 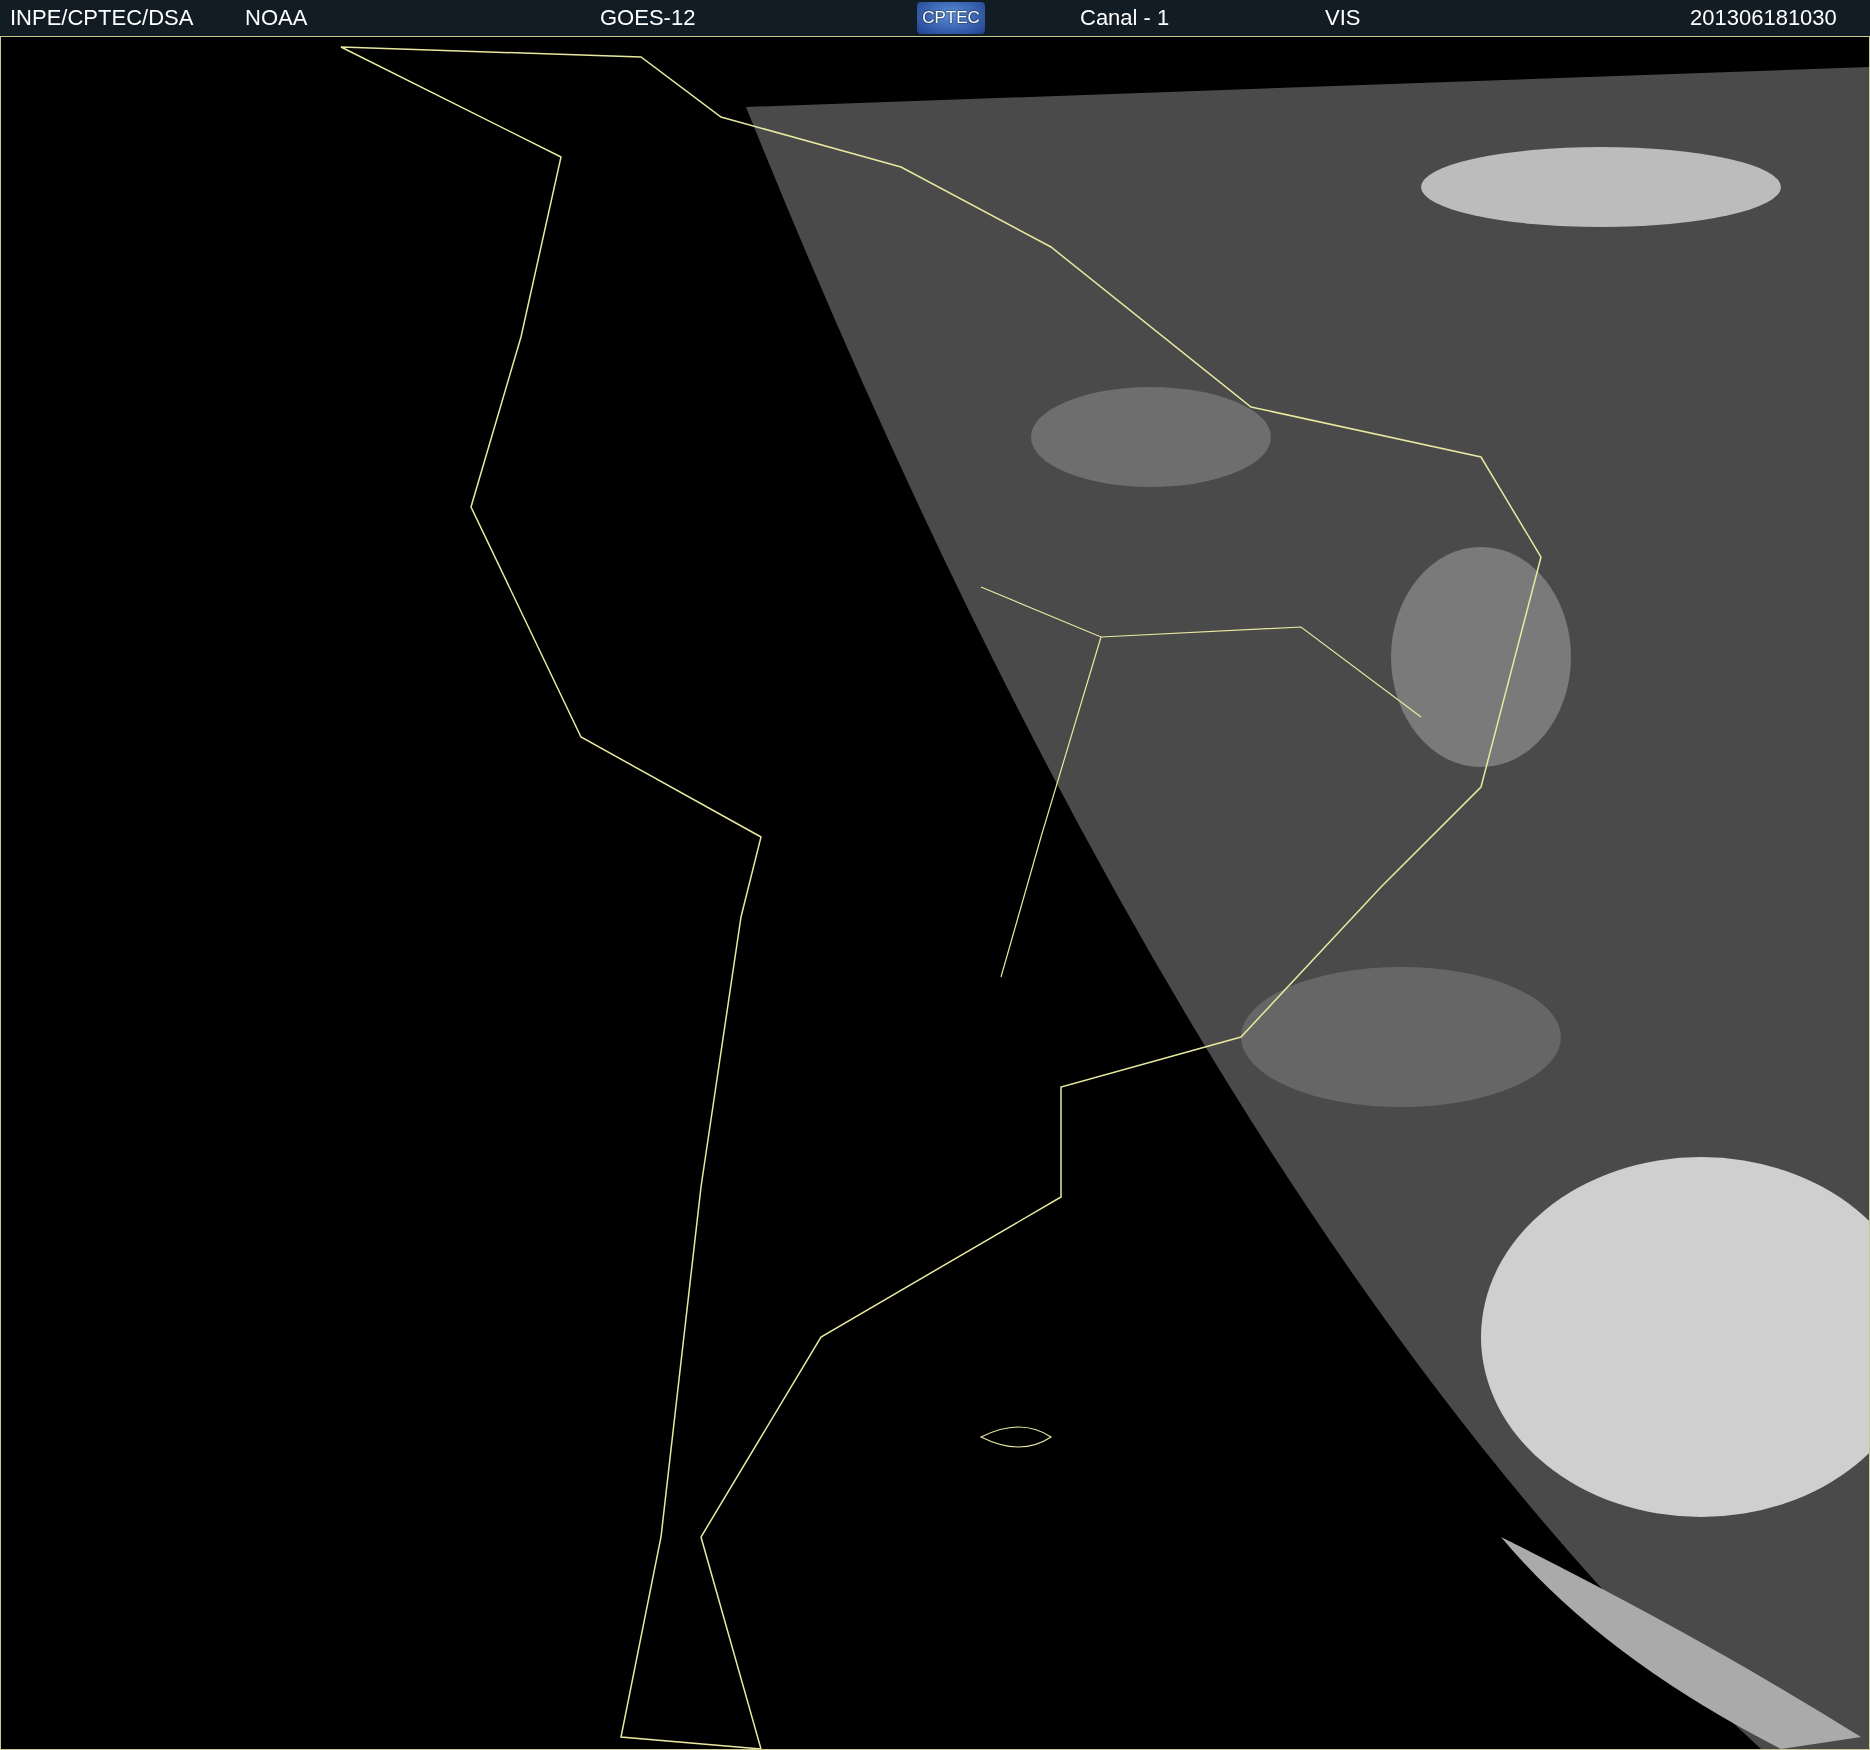 I want to click on timestamp-label: 201306181030, so click(x=1763, y=18).